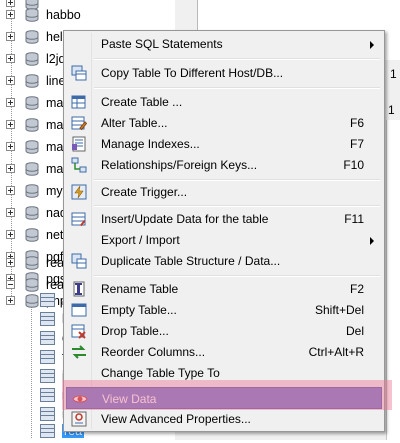 This screenshot has height=443, width=400. What do you see at coordinates (79, 261) in the screenshot?
I see `duplicate-table-icon` at bounding box center [79, 261].